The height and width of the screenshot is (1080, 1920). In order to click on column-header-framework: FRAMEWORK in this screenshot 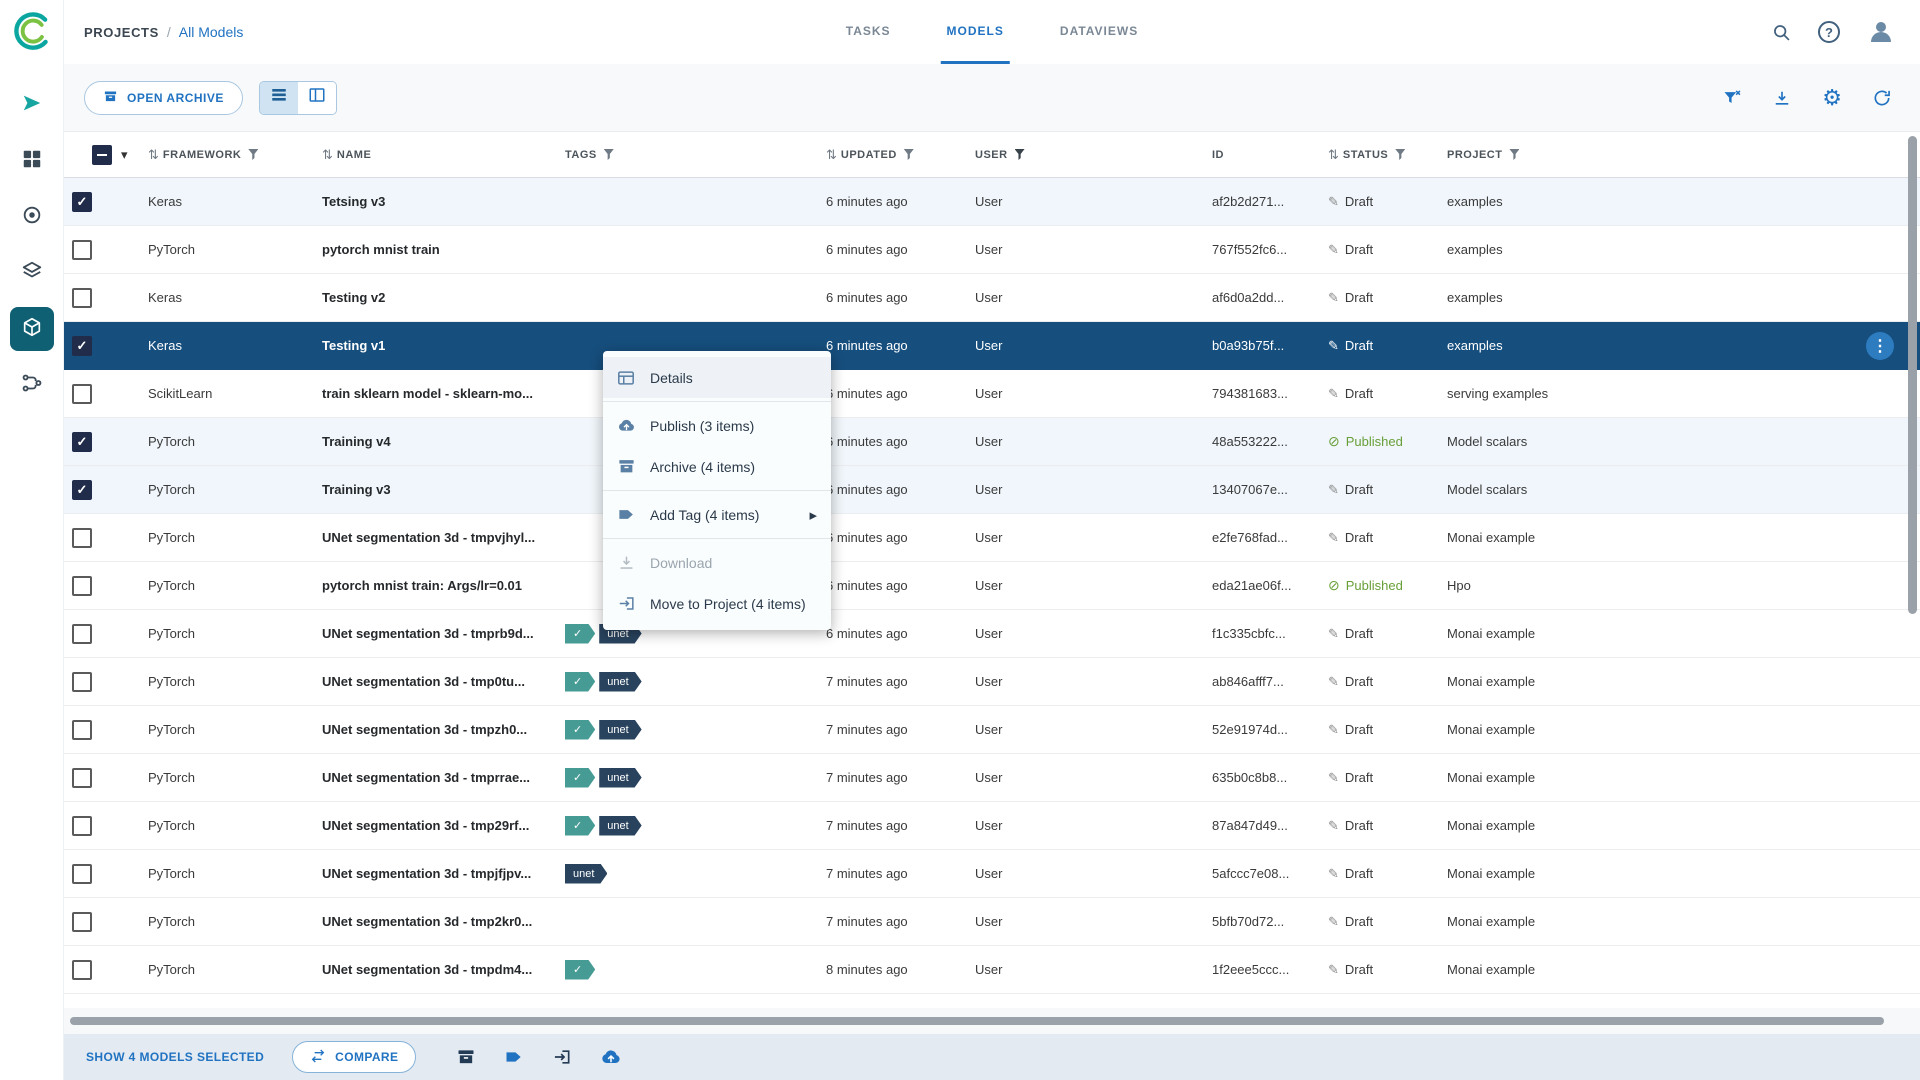, I will do `click(227, 155)`.